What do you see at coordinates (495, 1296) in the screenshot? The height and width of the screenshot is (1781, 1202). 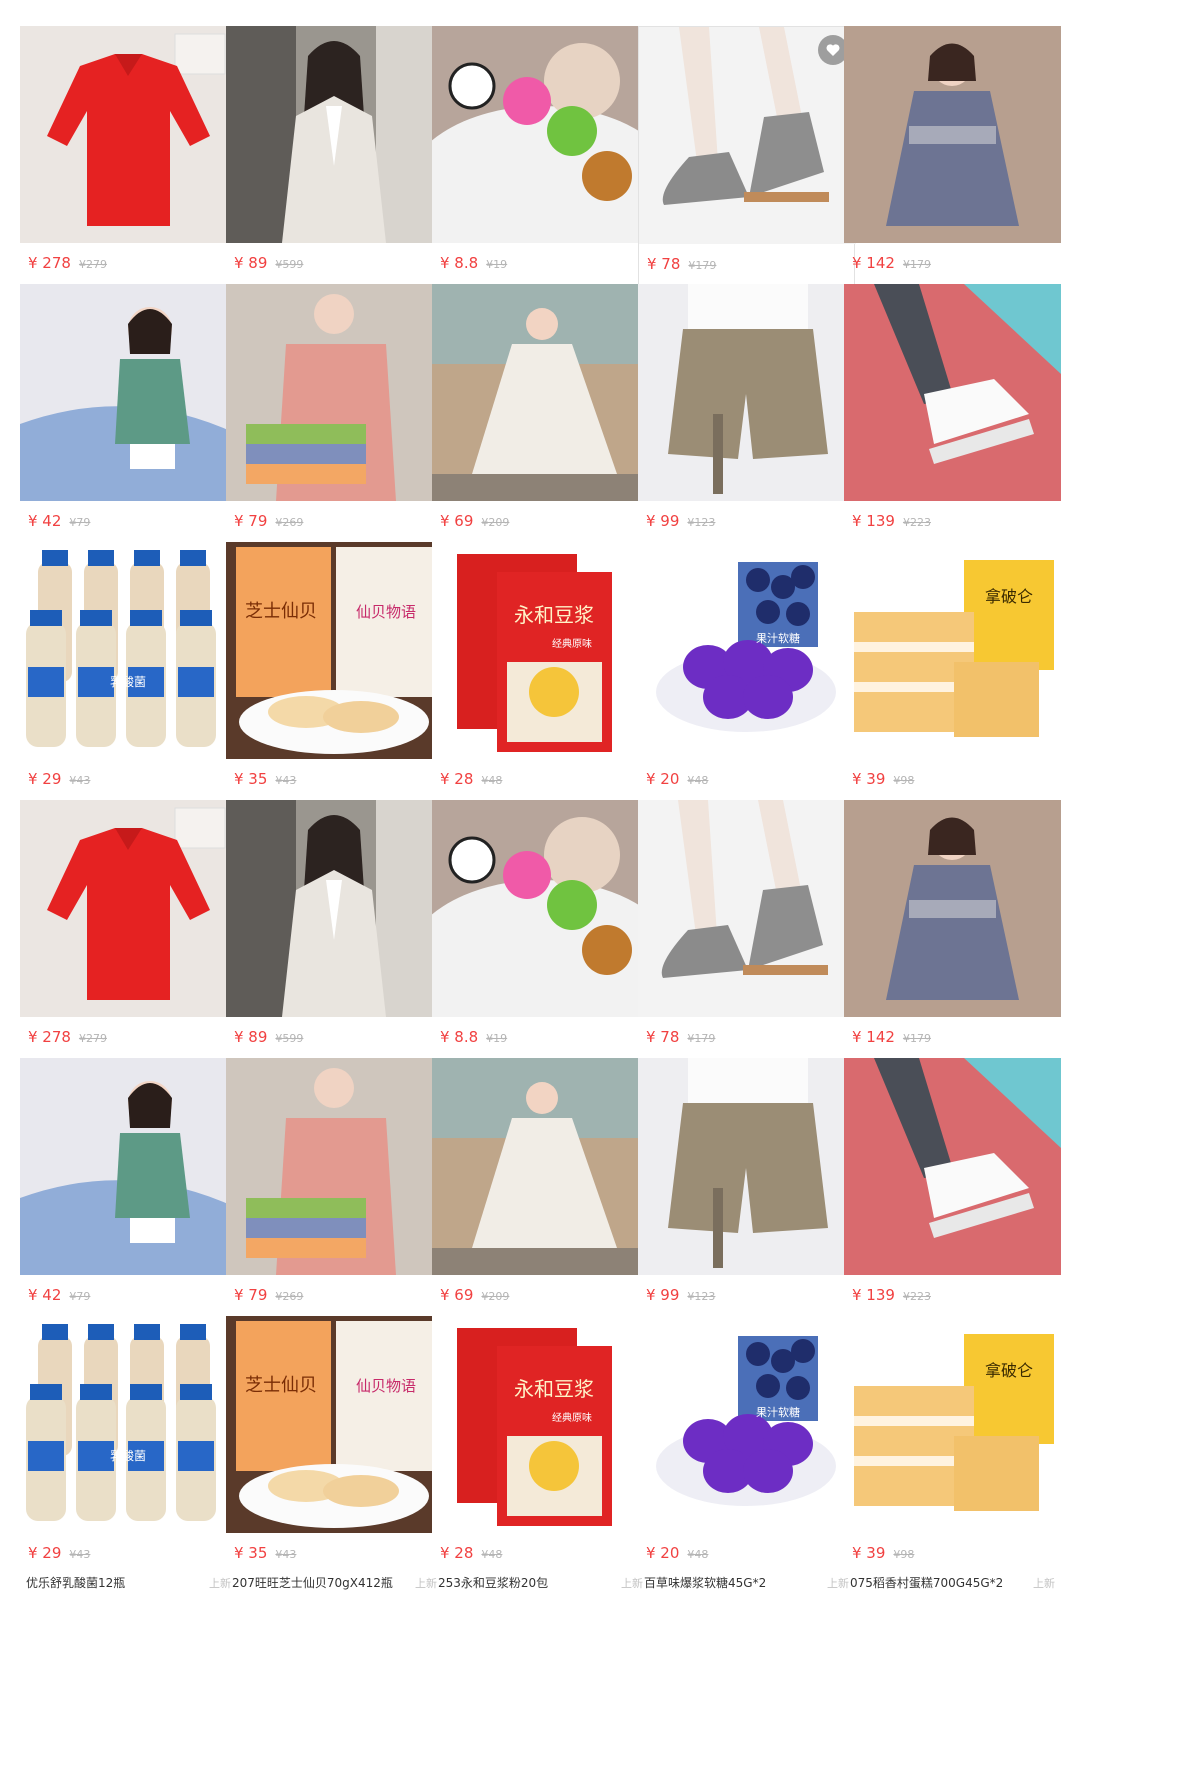 I see `original-price: ¥209` at bounding box center [495, 1296].